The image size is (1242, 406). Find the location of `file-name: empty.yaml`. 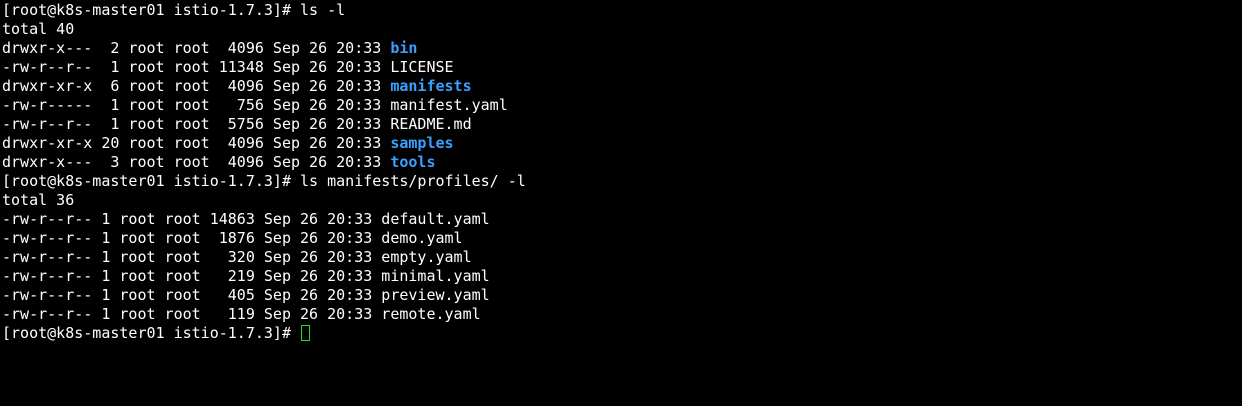

file-name: empty.yaml is located at coordinates (426, 257).